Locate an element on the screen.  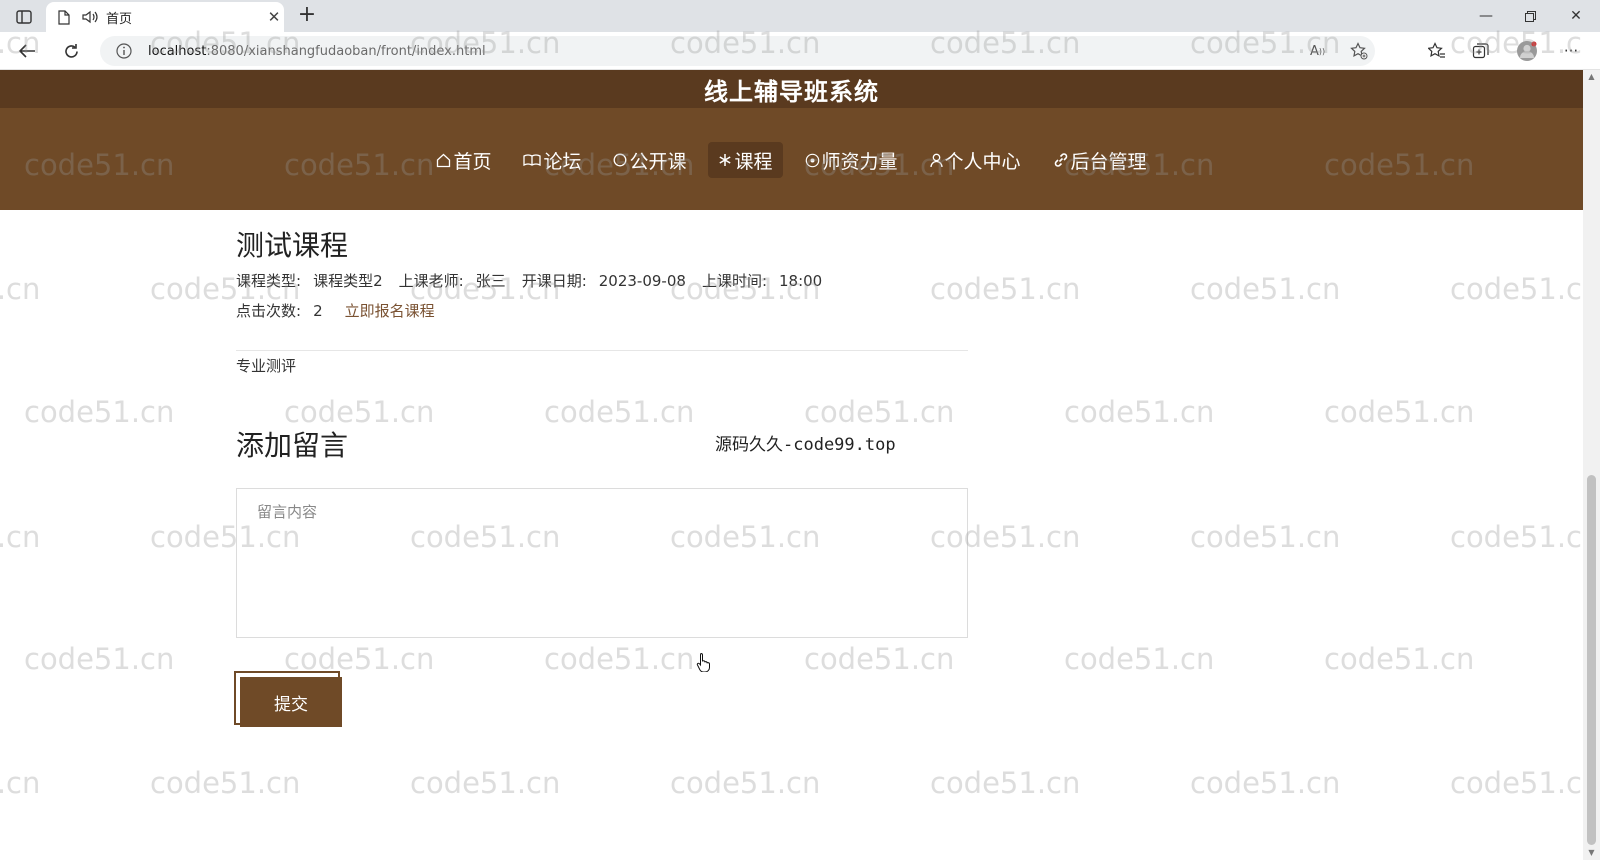
nav-label: 后台管理 is located at coordinates (1108, 161).